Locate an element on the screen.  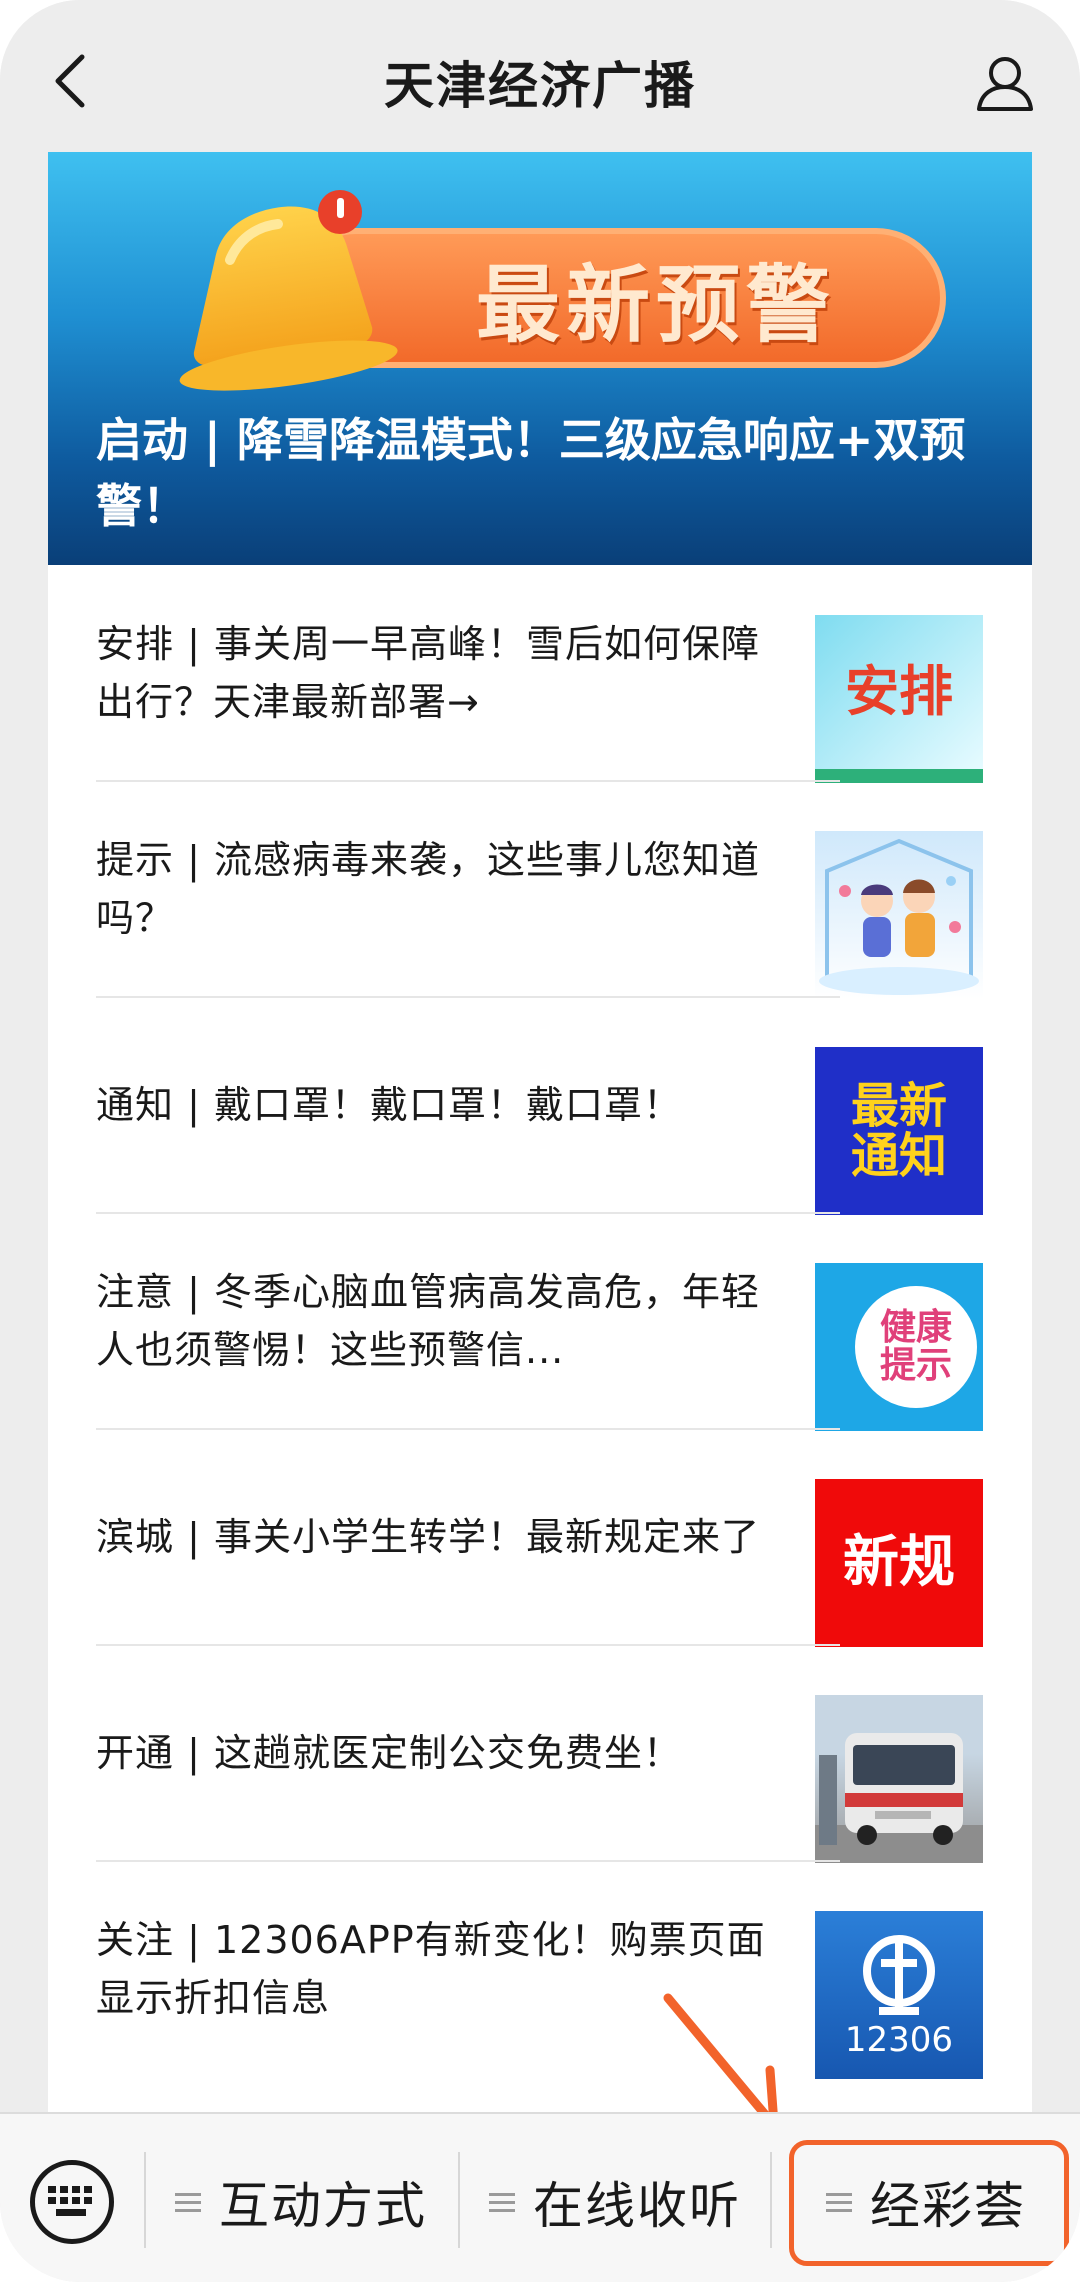
winter-kids-illustration is located at coordinates (899, 916).